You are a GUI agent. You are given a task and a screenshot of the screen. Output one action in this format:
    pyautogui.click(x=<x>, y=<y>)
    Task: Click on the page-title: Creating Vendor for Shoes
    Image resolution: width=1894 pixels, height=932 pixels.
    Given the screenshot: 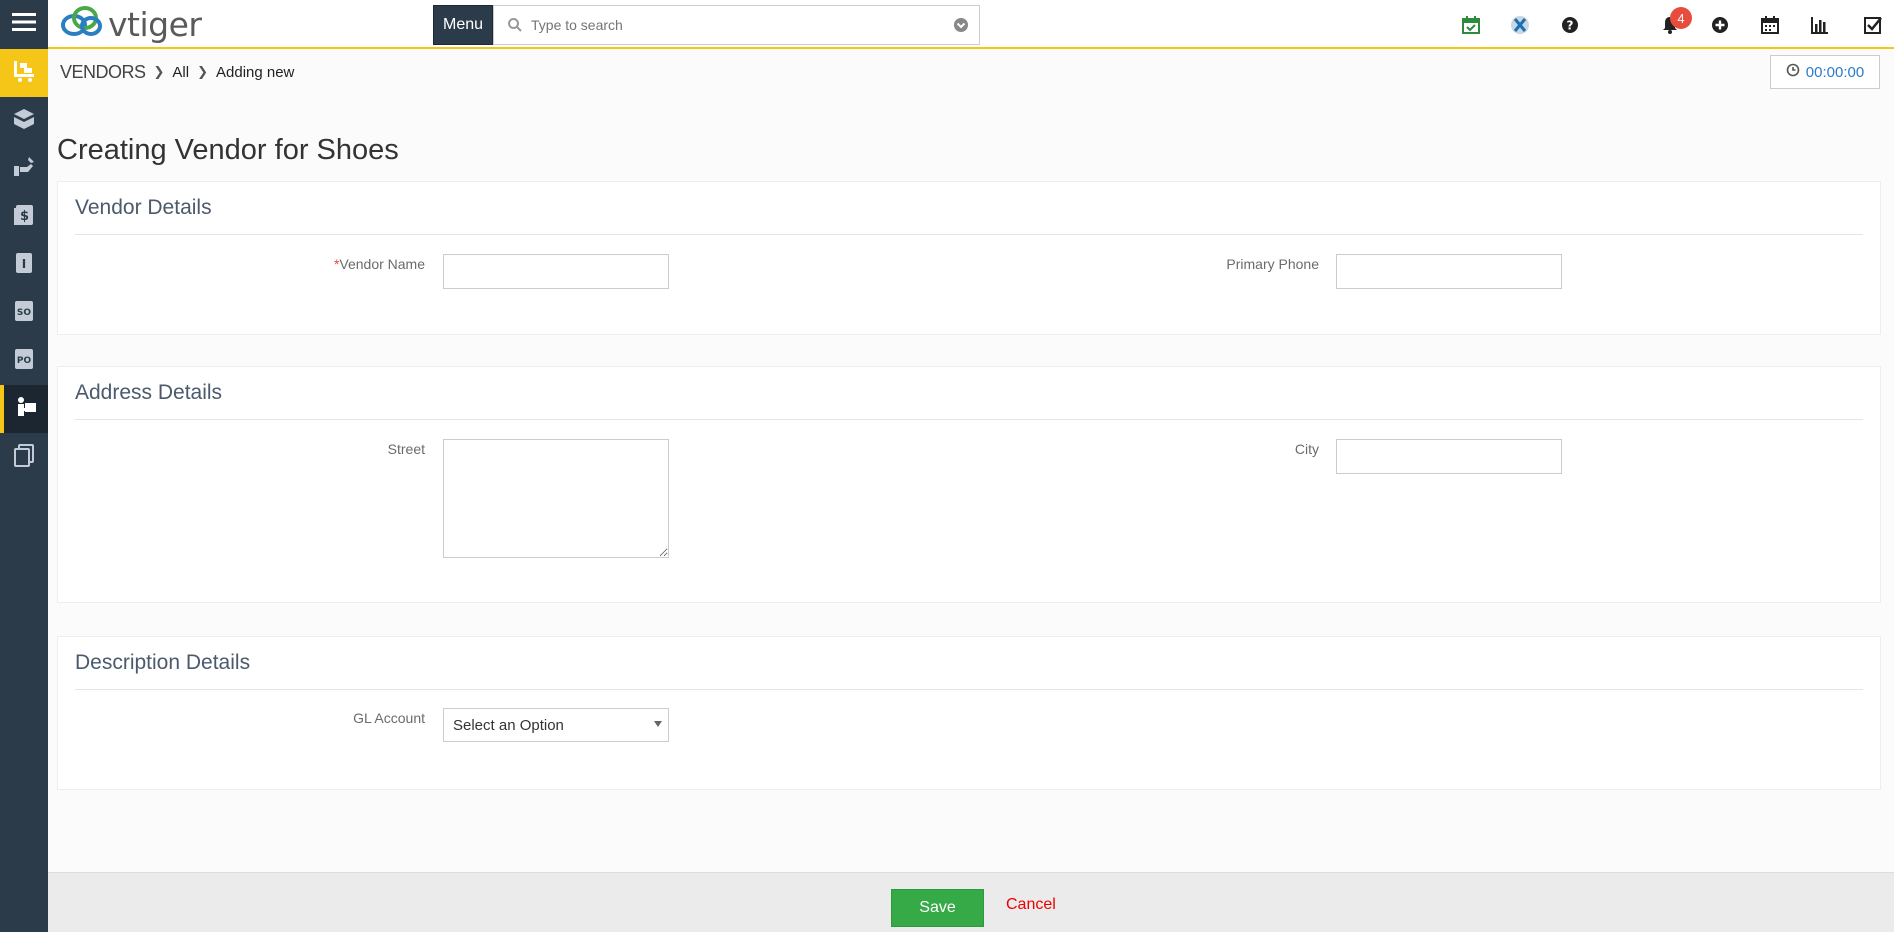 What is the action you would take?
    pyautogui.click(x=228, y=150)
    